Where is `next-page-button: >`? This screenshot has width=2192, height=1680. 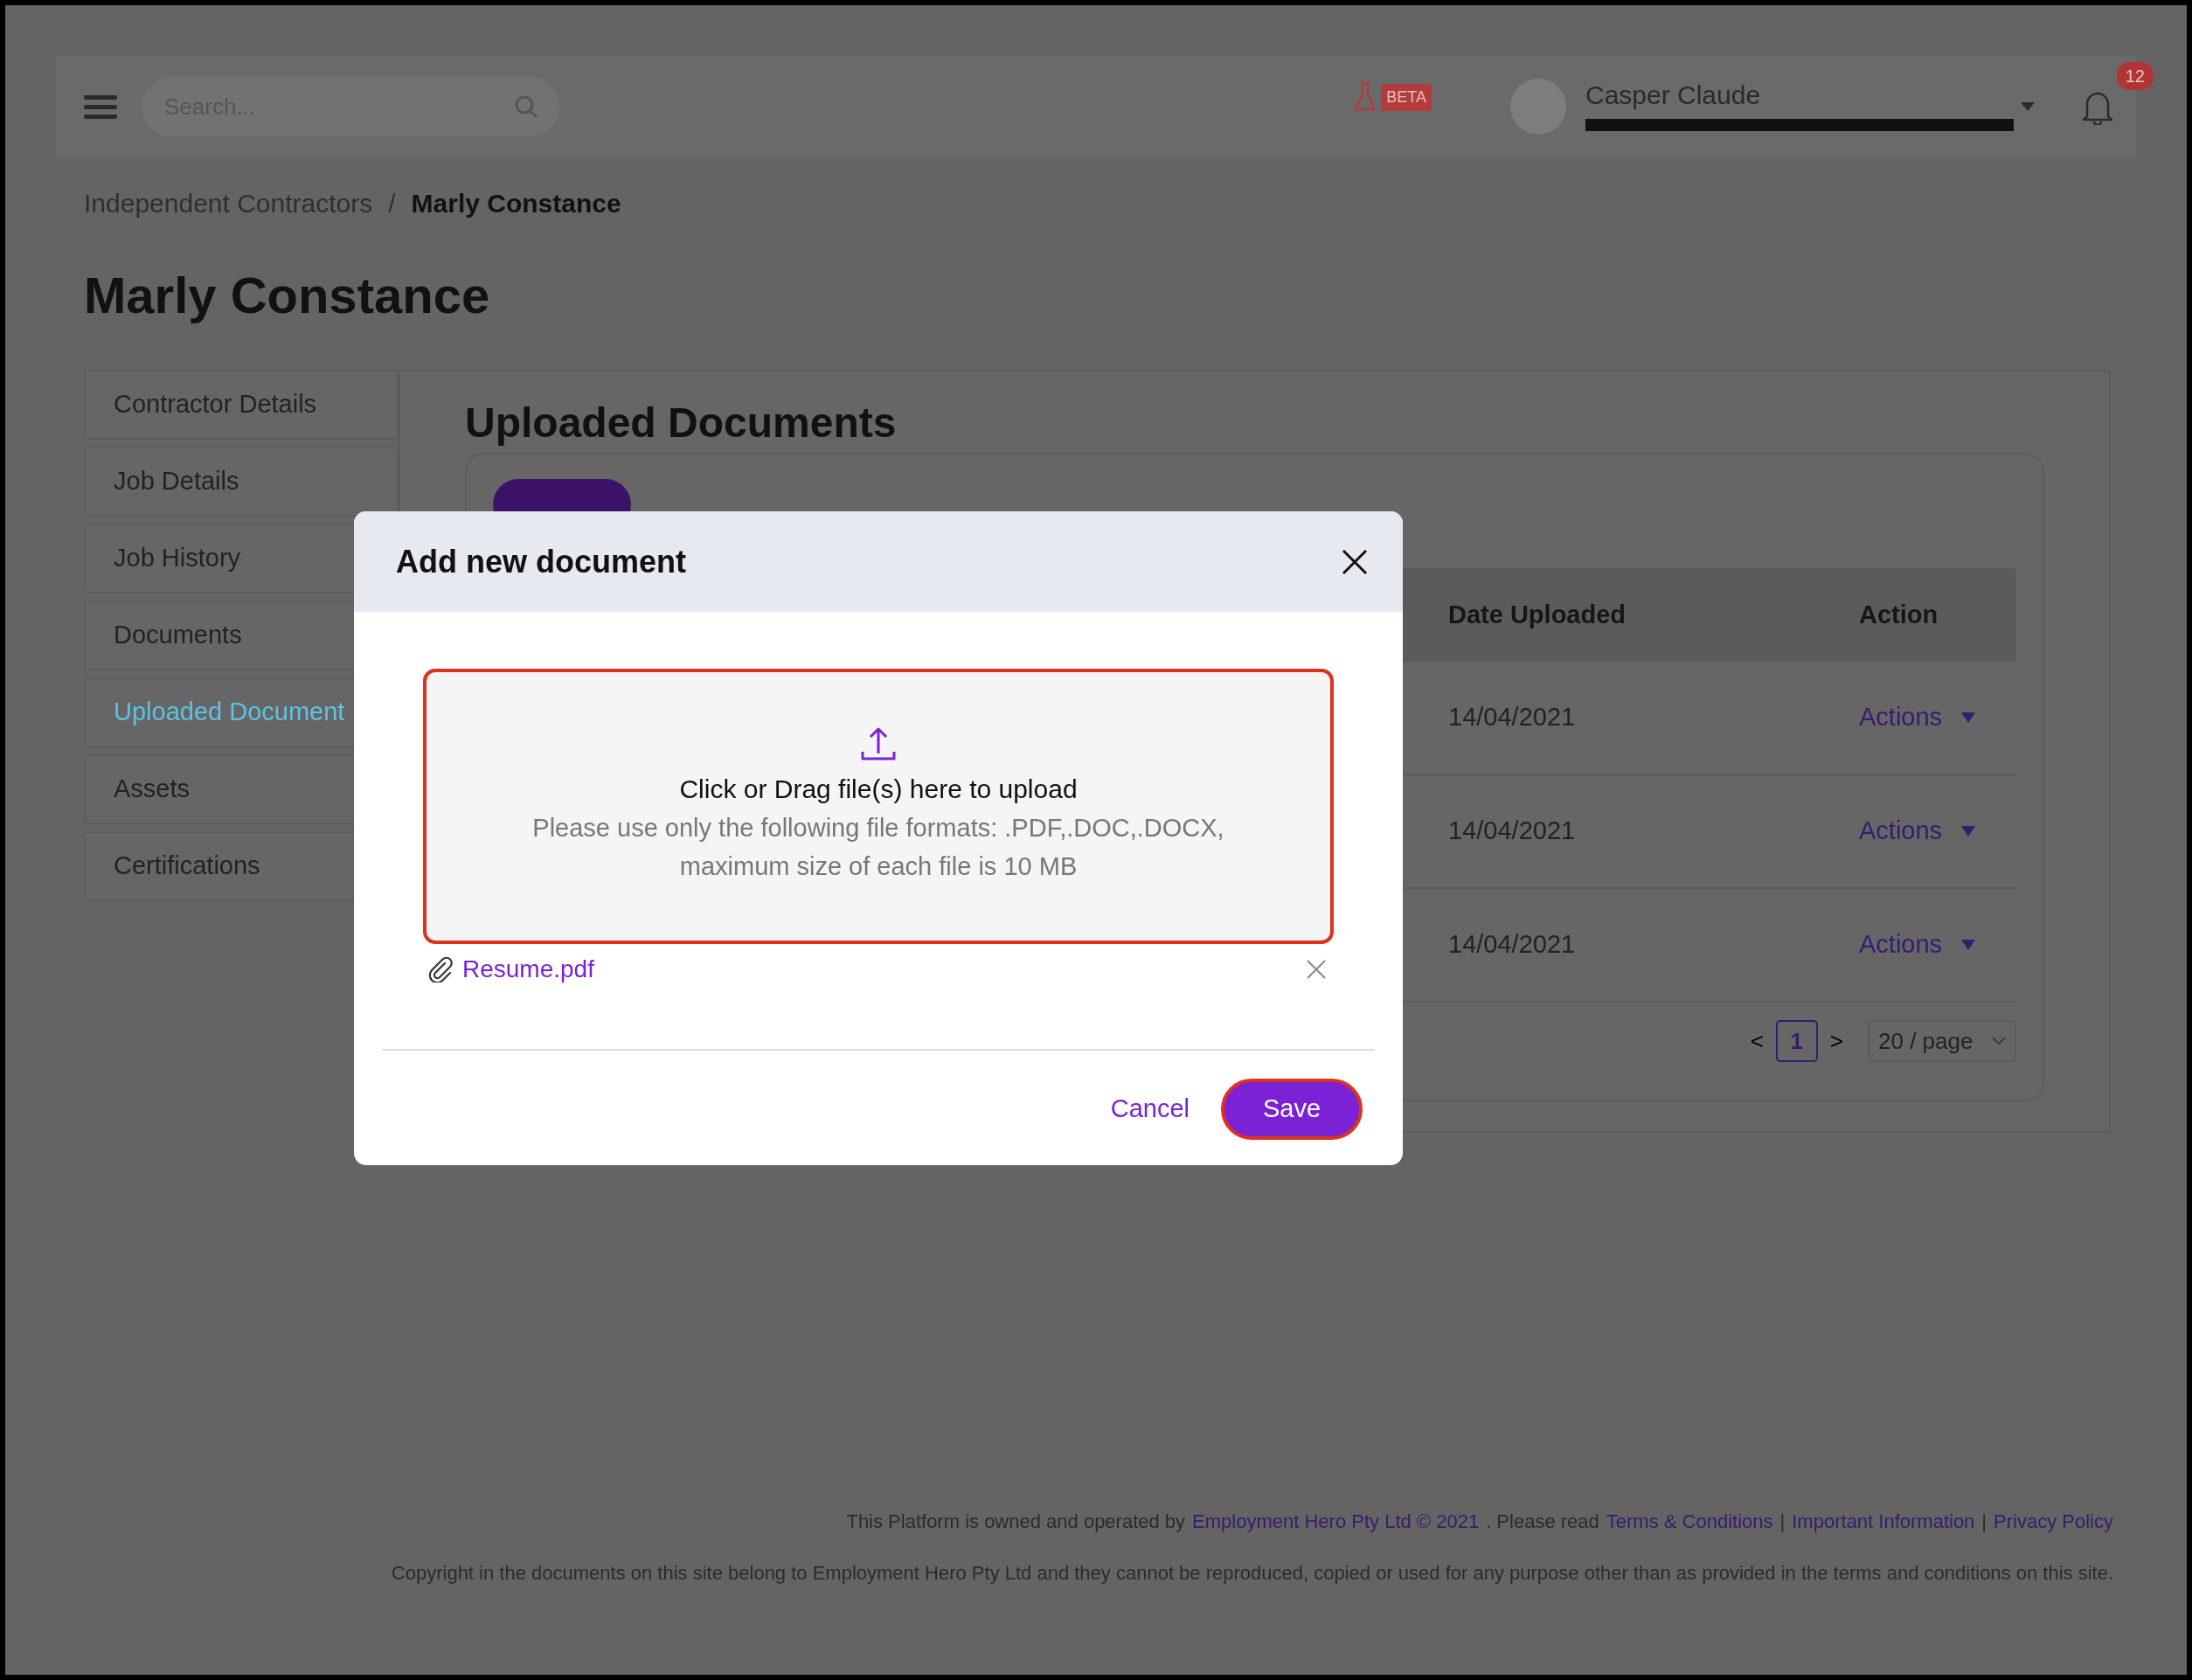
next-page-button: > is located at coordinates (1836, 1041).